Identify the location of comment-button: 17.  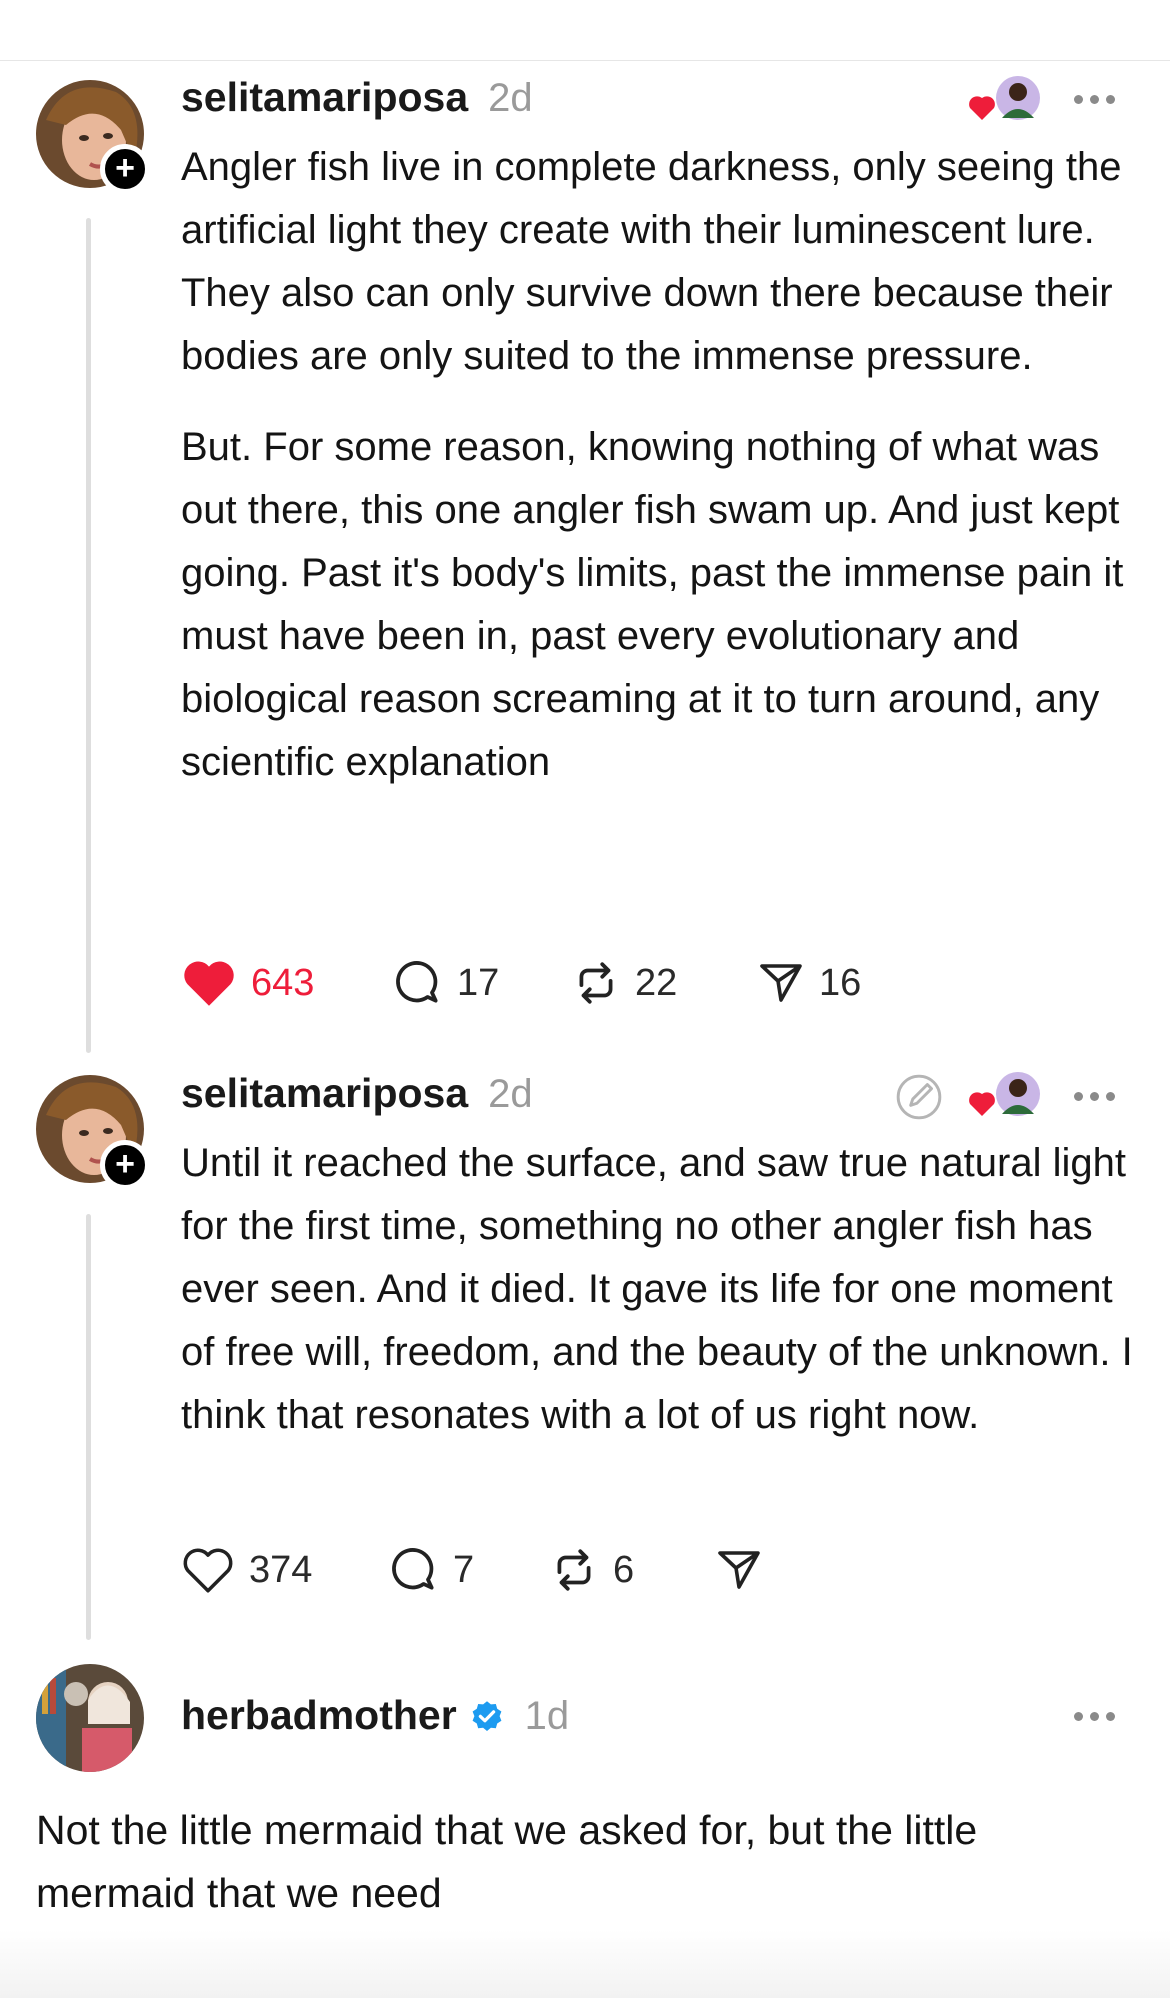
(482, 983).